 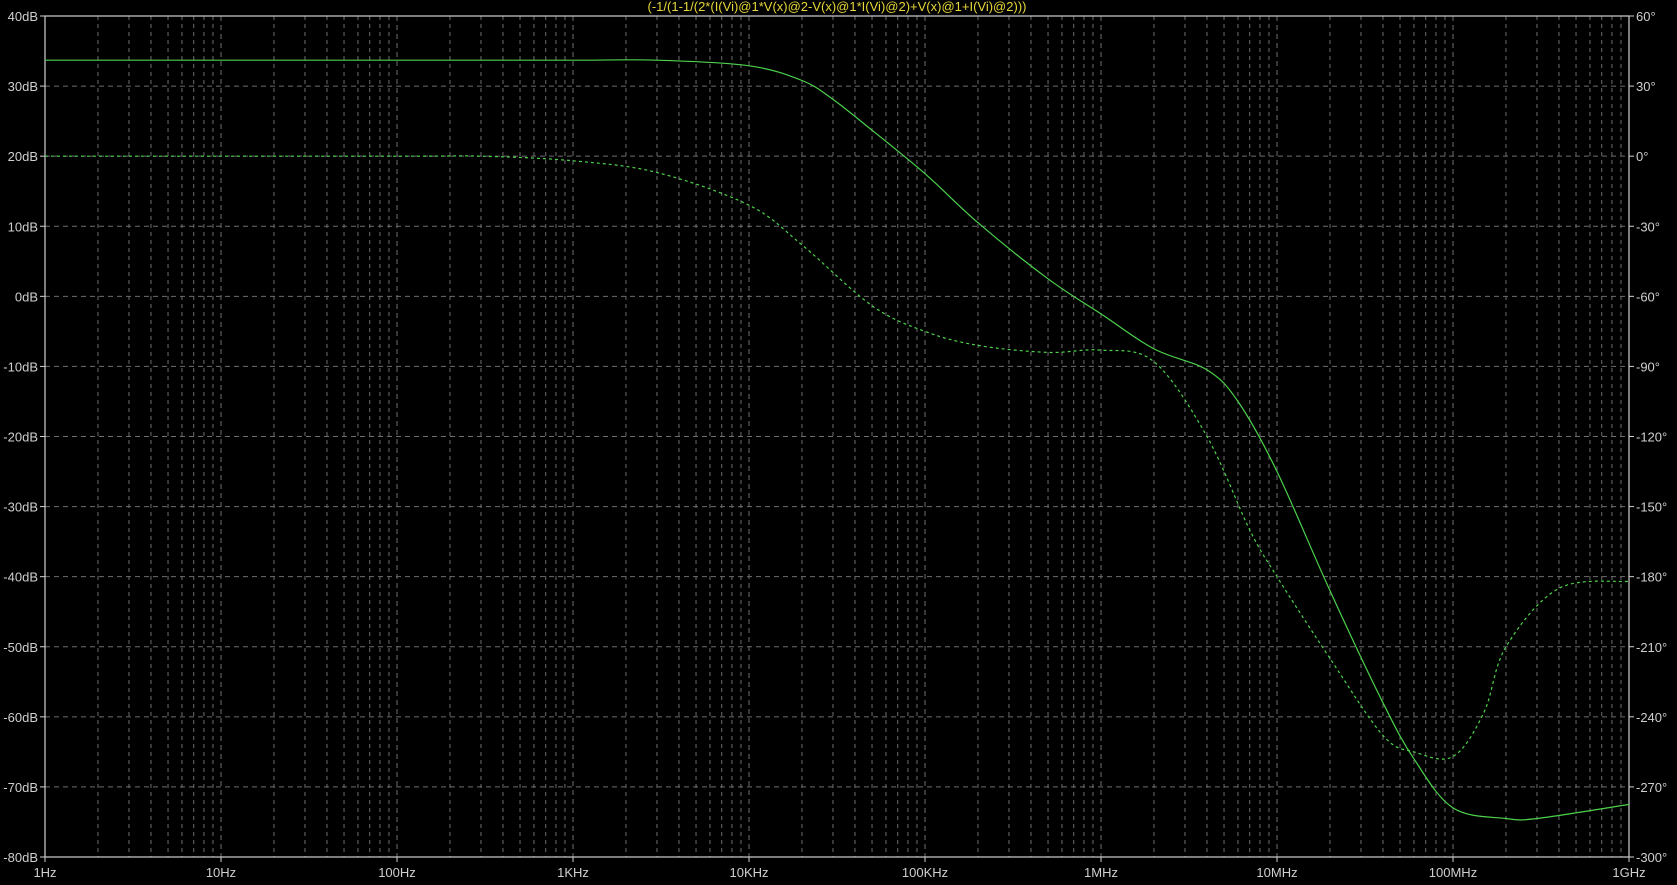 I want to click on x-tick-label: 100KHz, so click(x=925, y=872).